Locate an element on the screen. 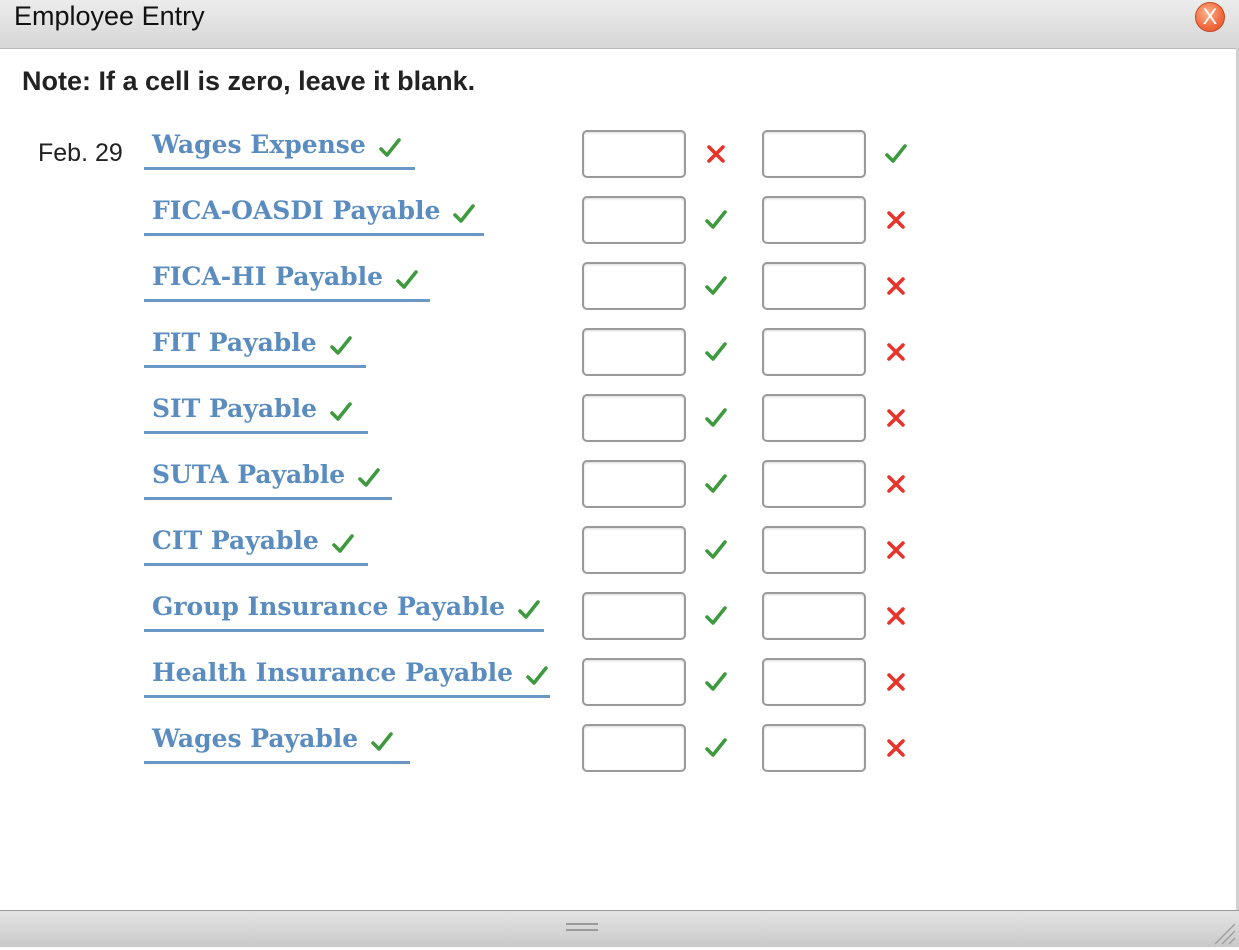  account-name: FIT Payable is located at coordinates (234, 342).